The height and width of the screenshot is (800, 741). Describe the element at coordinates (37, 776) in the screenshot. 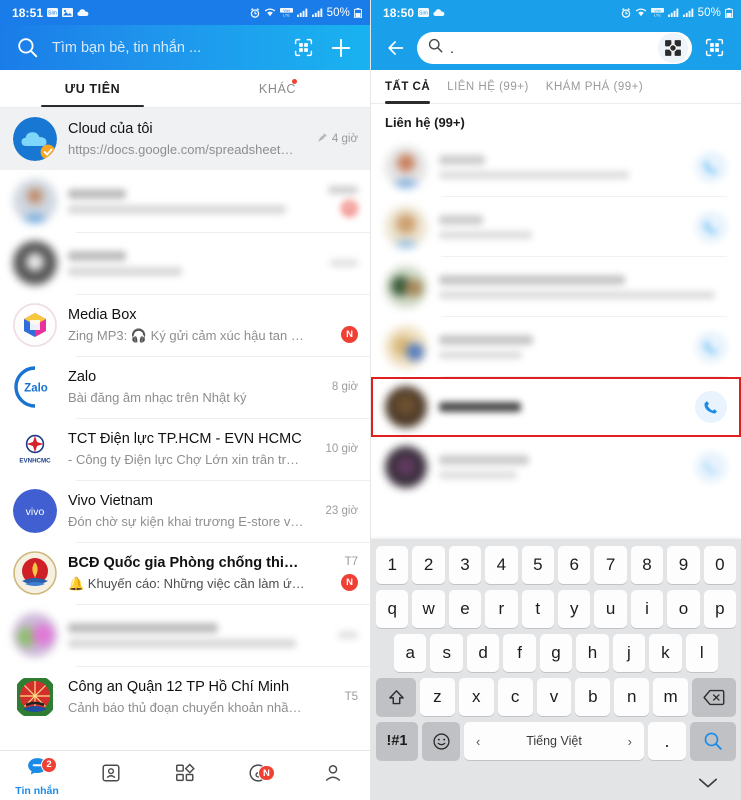

I see `nav-item-messages: 2 Tin nhắn` at that location.